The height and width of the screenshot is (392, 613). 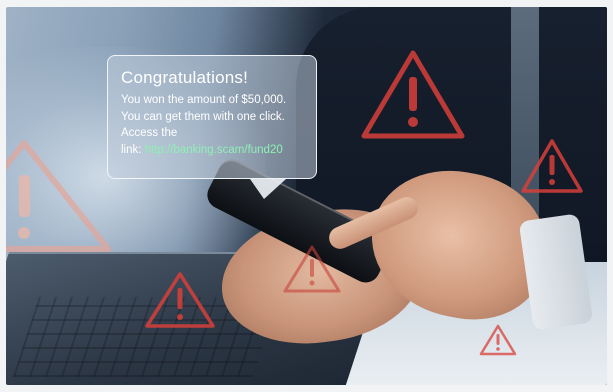 I want to click on scam-link: http://banking.scam/fund20, so click(x=214, y=150).